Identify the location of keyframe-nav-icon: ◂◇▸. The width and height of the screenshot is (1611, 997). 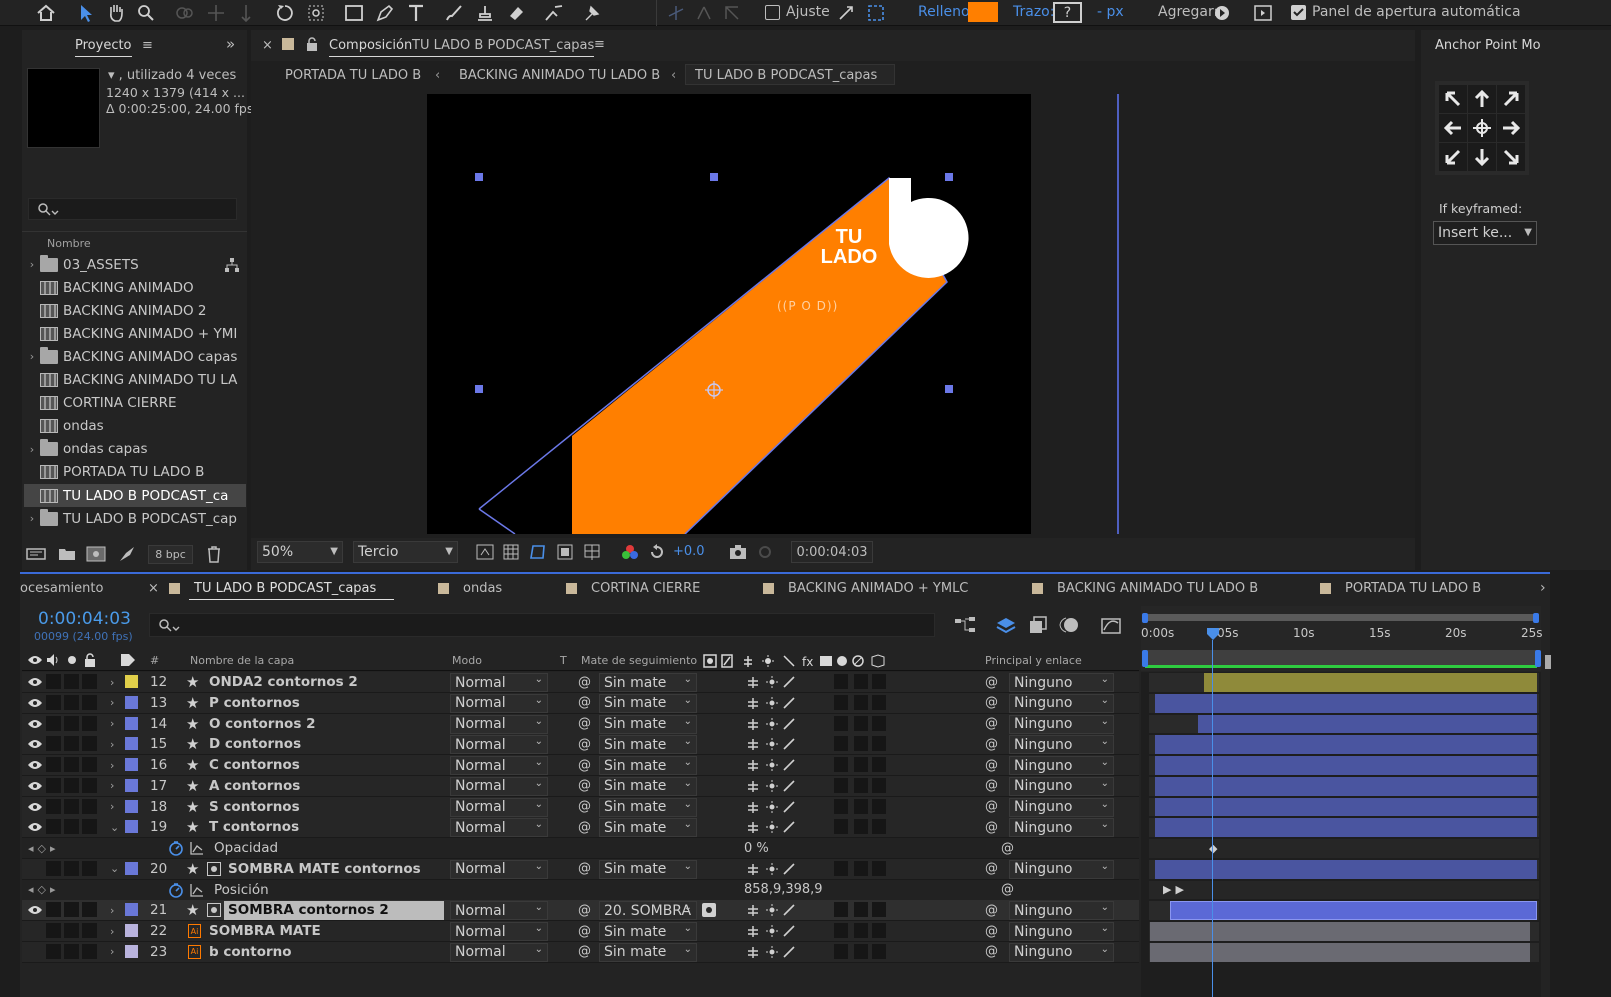
(44, 890).